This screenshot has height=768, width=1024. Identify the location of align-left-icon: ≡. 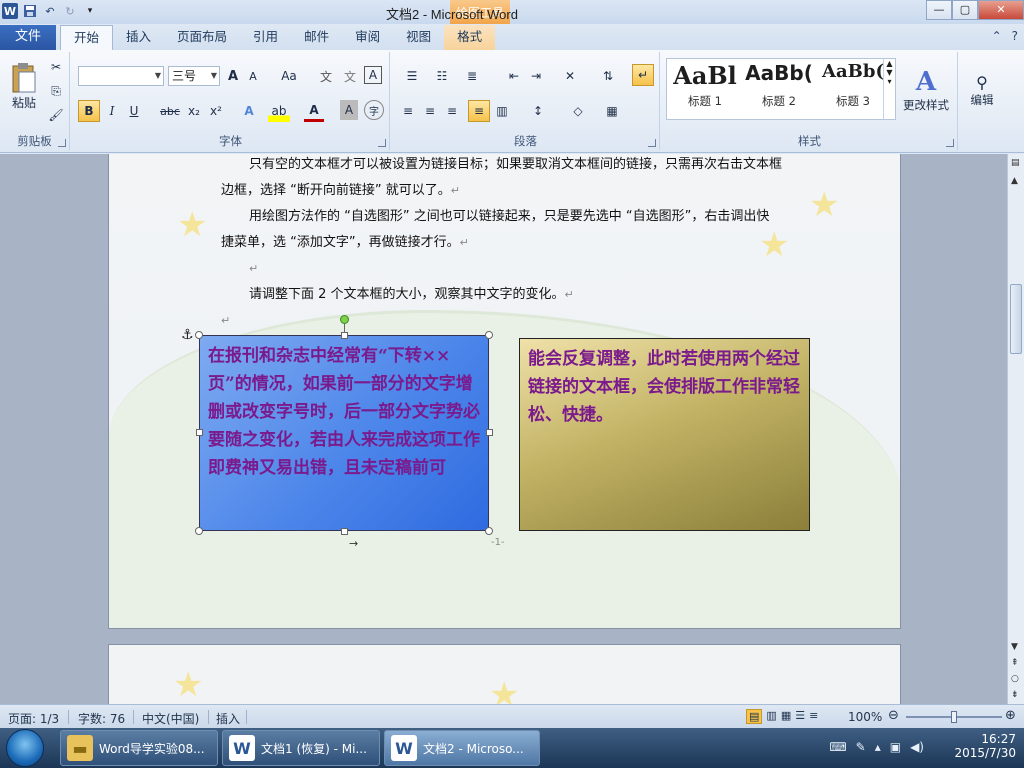
(408, 111).